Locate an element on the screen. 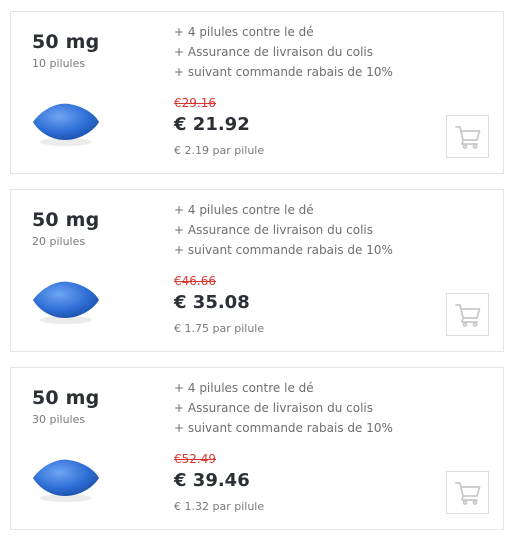 This screenshot has height=543, width=515. old-price: €29.16 is located at coordinates (195, 103).